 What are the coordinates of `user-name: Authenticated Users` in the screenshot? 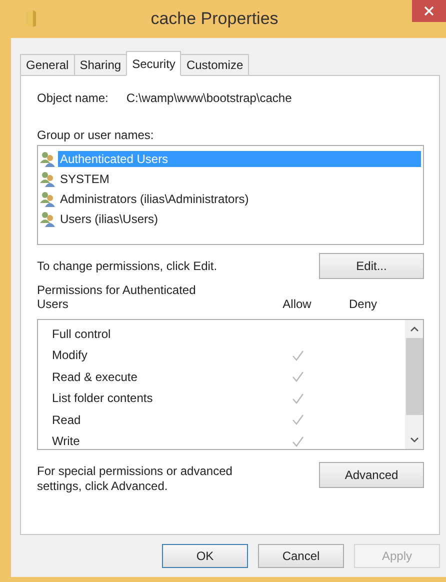 It's located at (239, 159).